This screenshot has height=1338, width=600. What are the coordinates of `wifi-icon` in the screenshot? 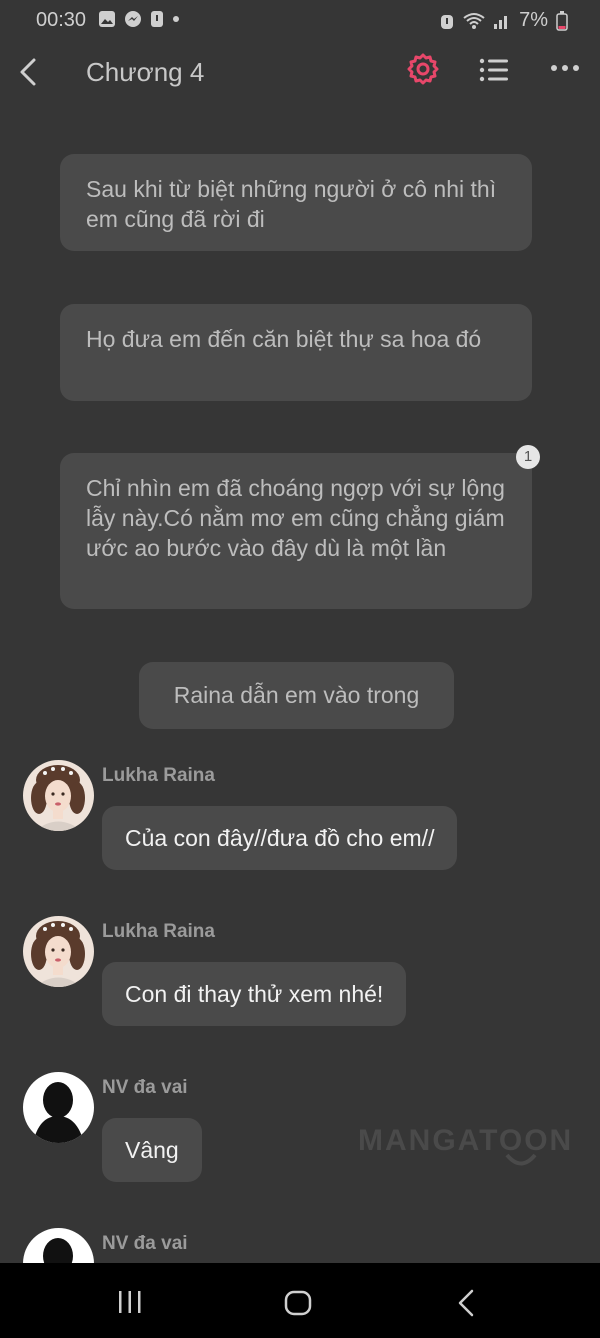 It's located at (474, 20).